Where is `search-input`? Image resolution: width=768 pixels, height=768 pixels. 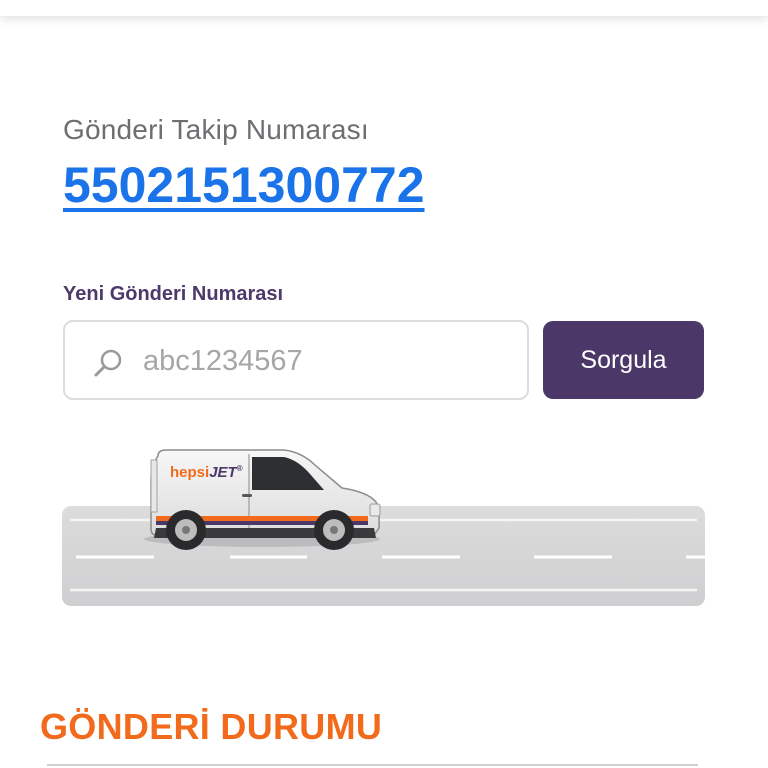 search-input is located at coordinates (328, 361).